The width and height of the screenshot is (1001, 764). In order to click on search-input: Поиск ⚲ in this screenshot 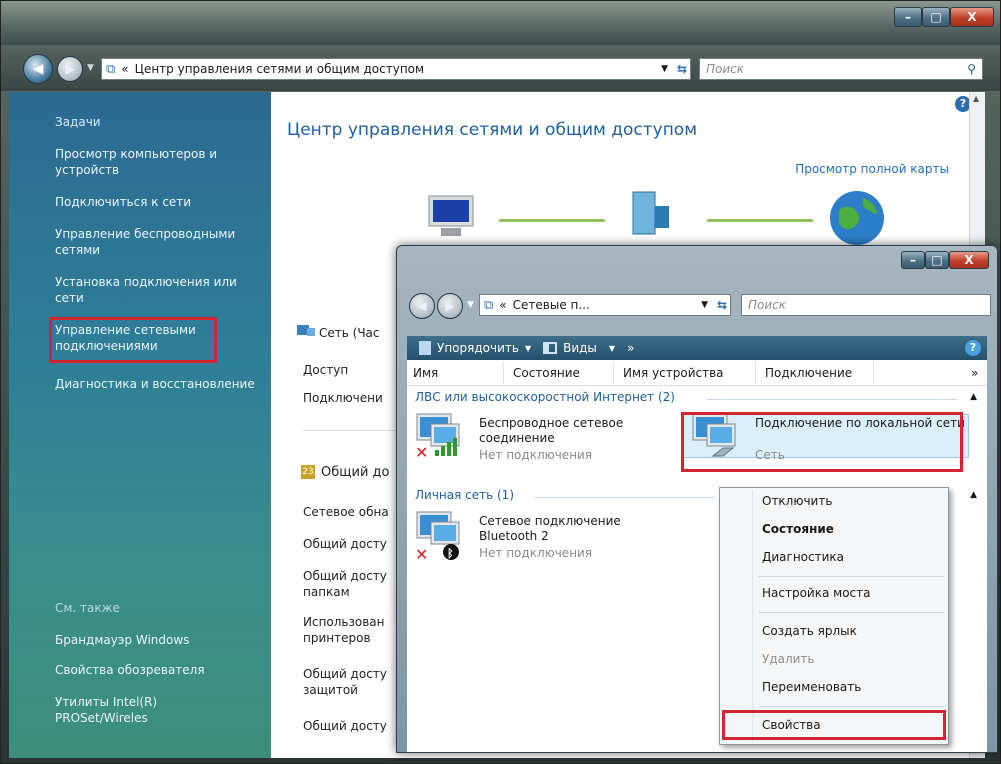, I will do `click(841, 69)`.